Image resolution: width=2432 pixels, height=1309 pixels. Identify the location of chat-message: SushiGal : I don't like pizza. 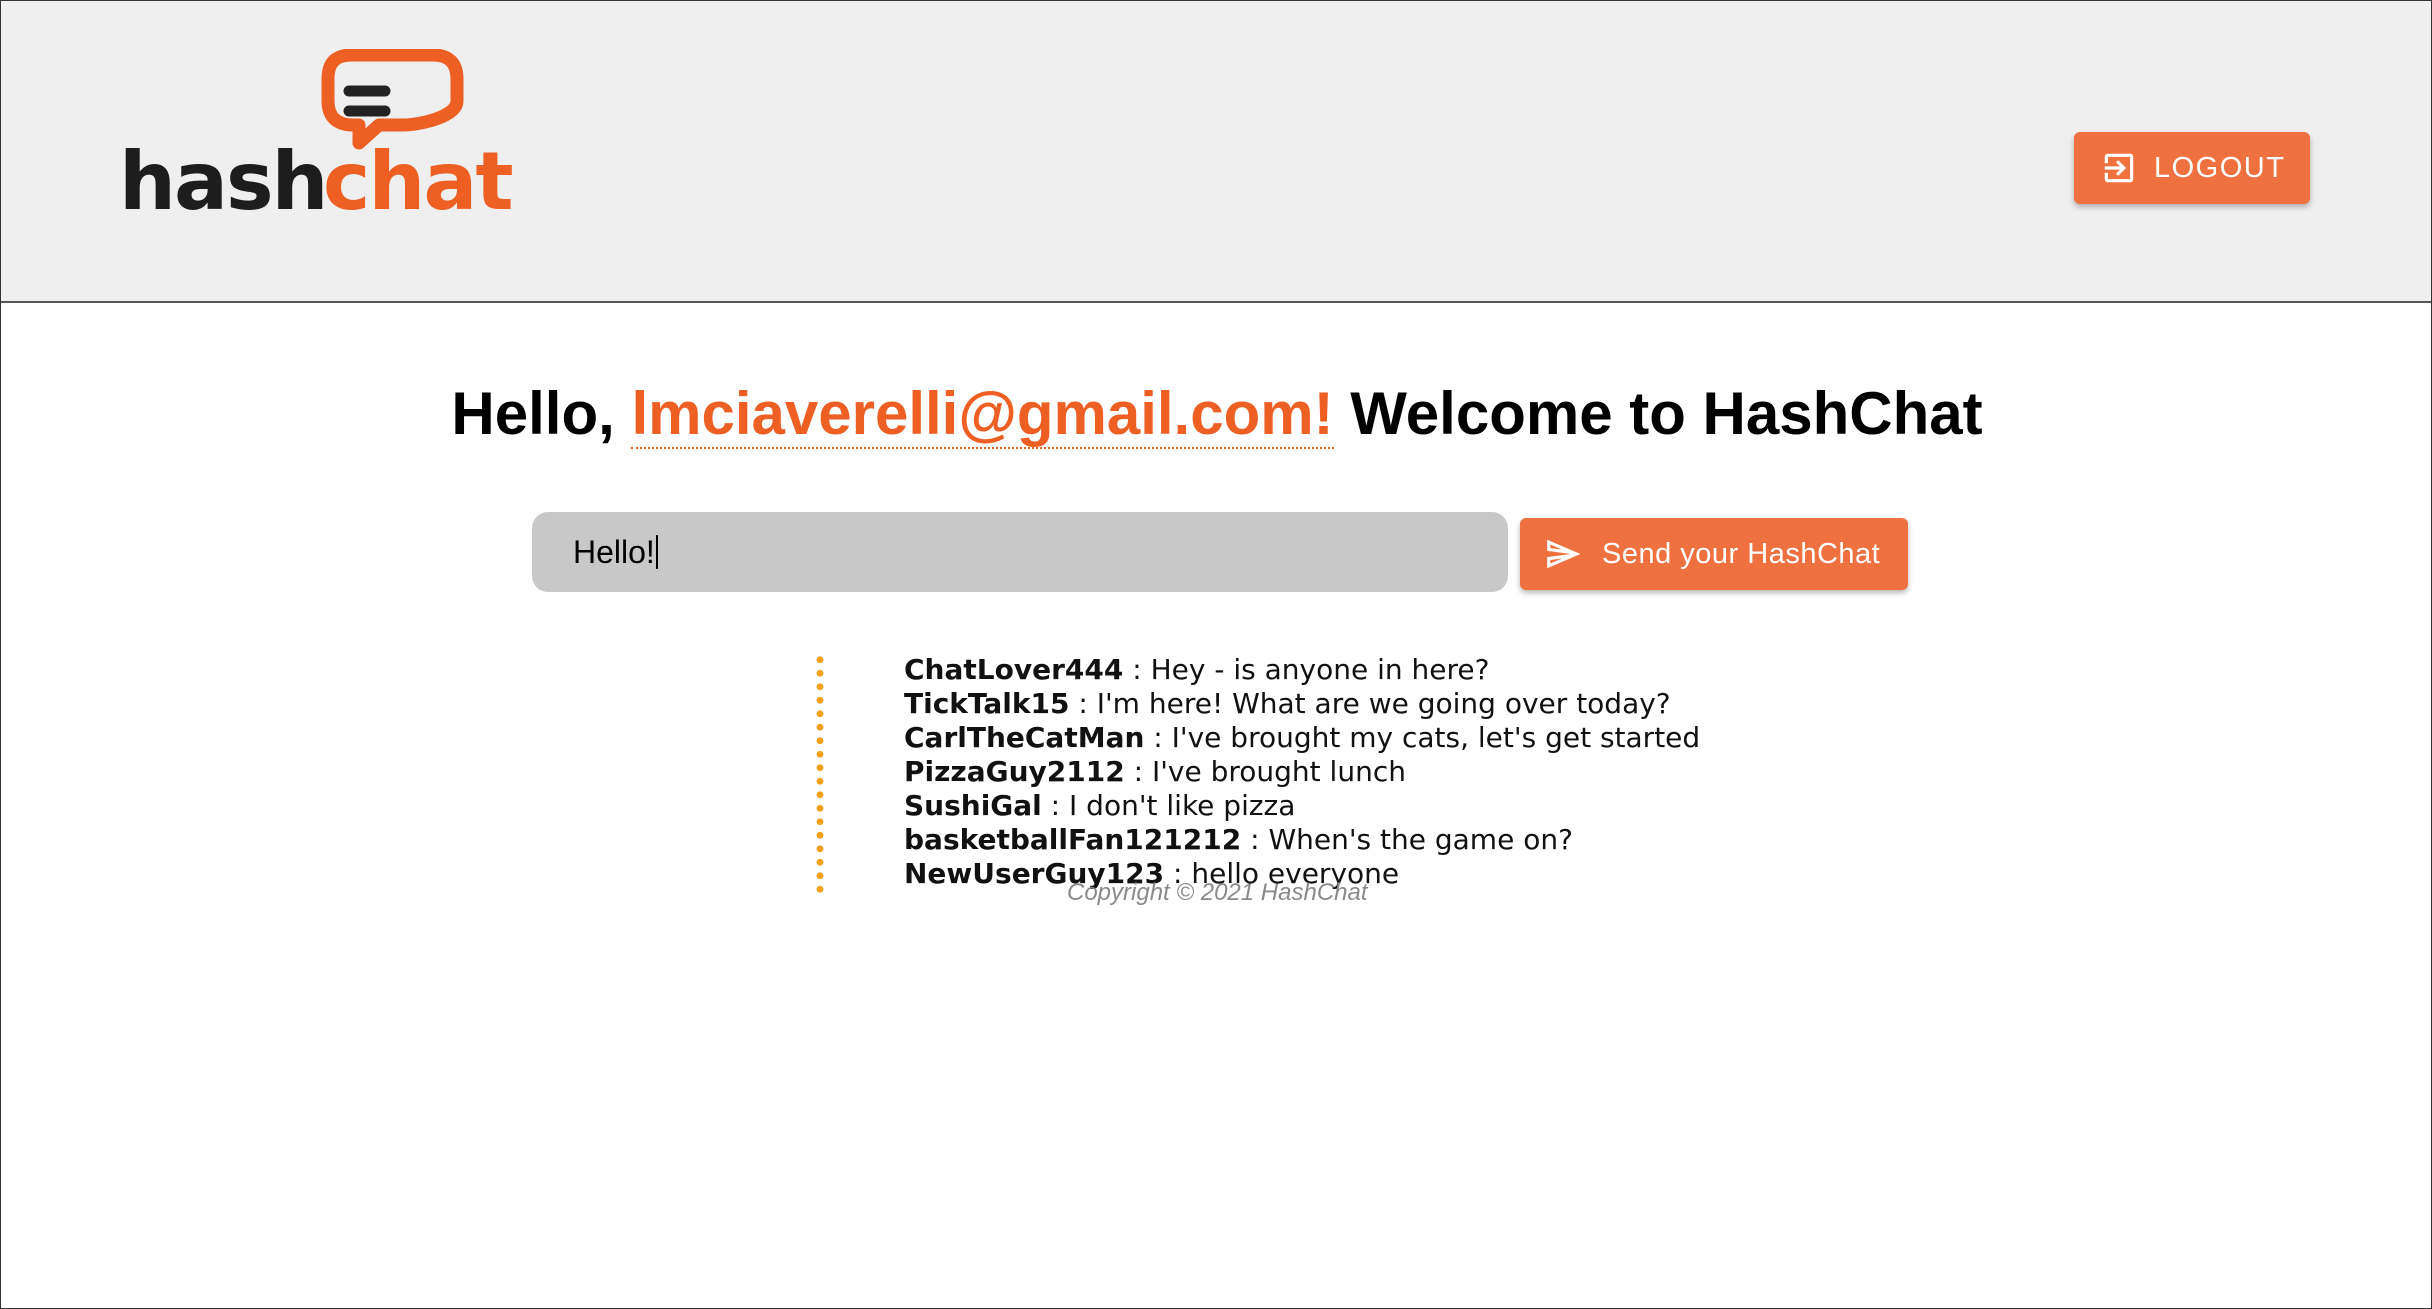
(1302, 806).